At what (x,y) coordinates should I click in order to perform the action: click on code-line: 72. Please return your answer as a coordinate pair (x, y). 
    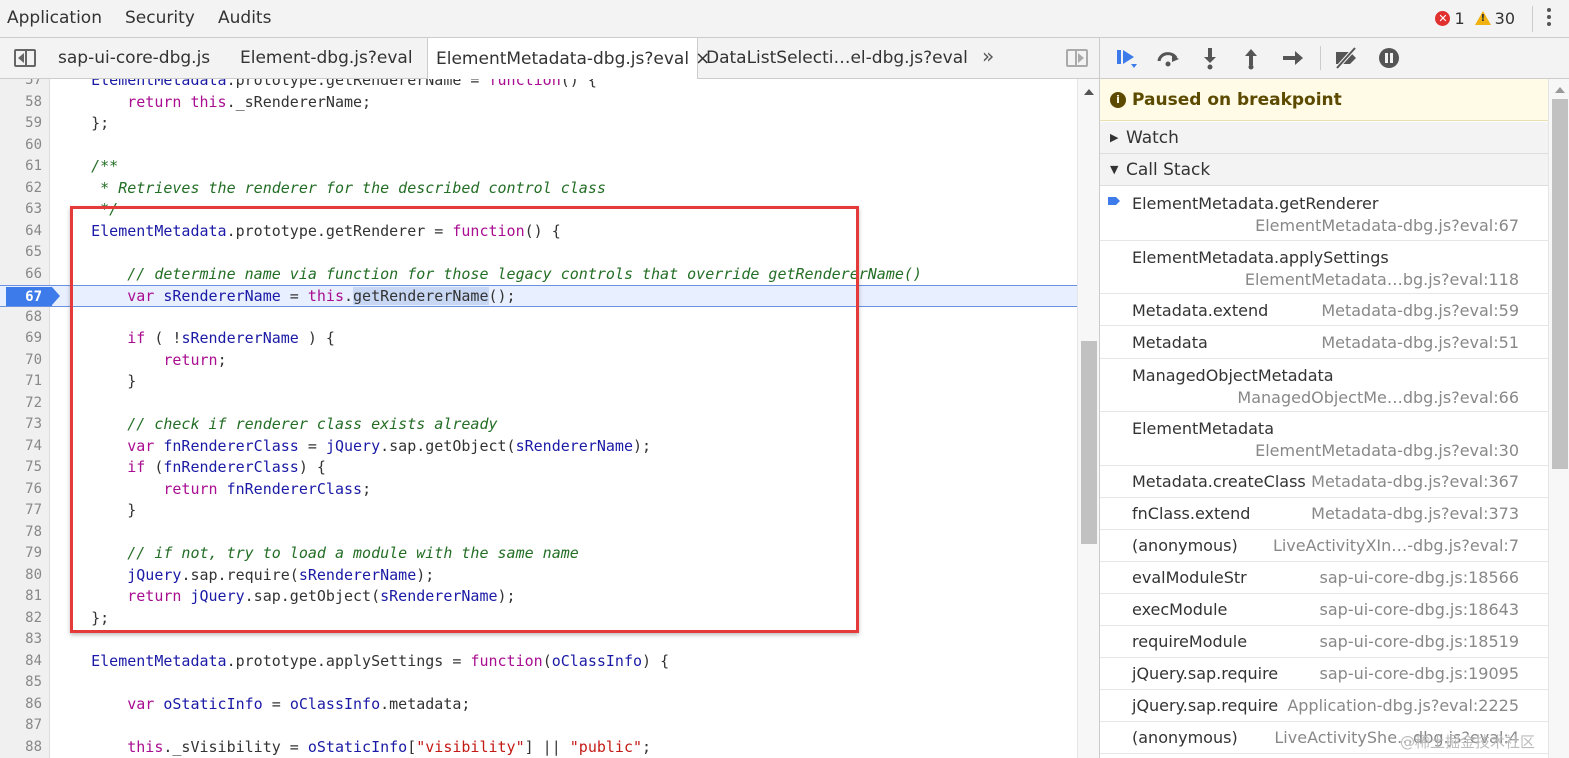
    Looking at the image, I should click on (33, 402).